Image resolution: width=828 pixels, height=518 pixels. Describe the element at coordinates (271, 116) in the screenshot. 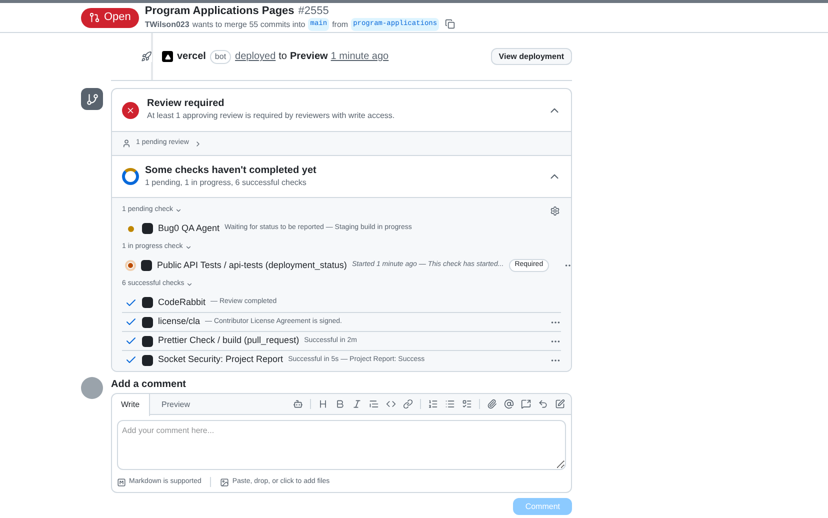

I see `review-description: At least 1 approving review is required by reviewers with write access.` at that location.